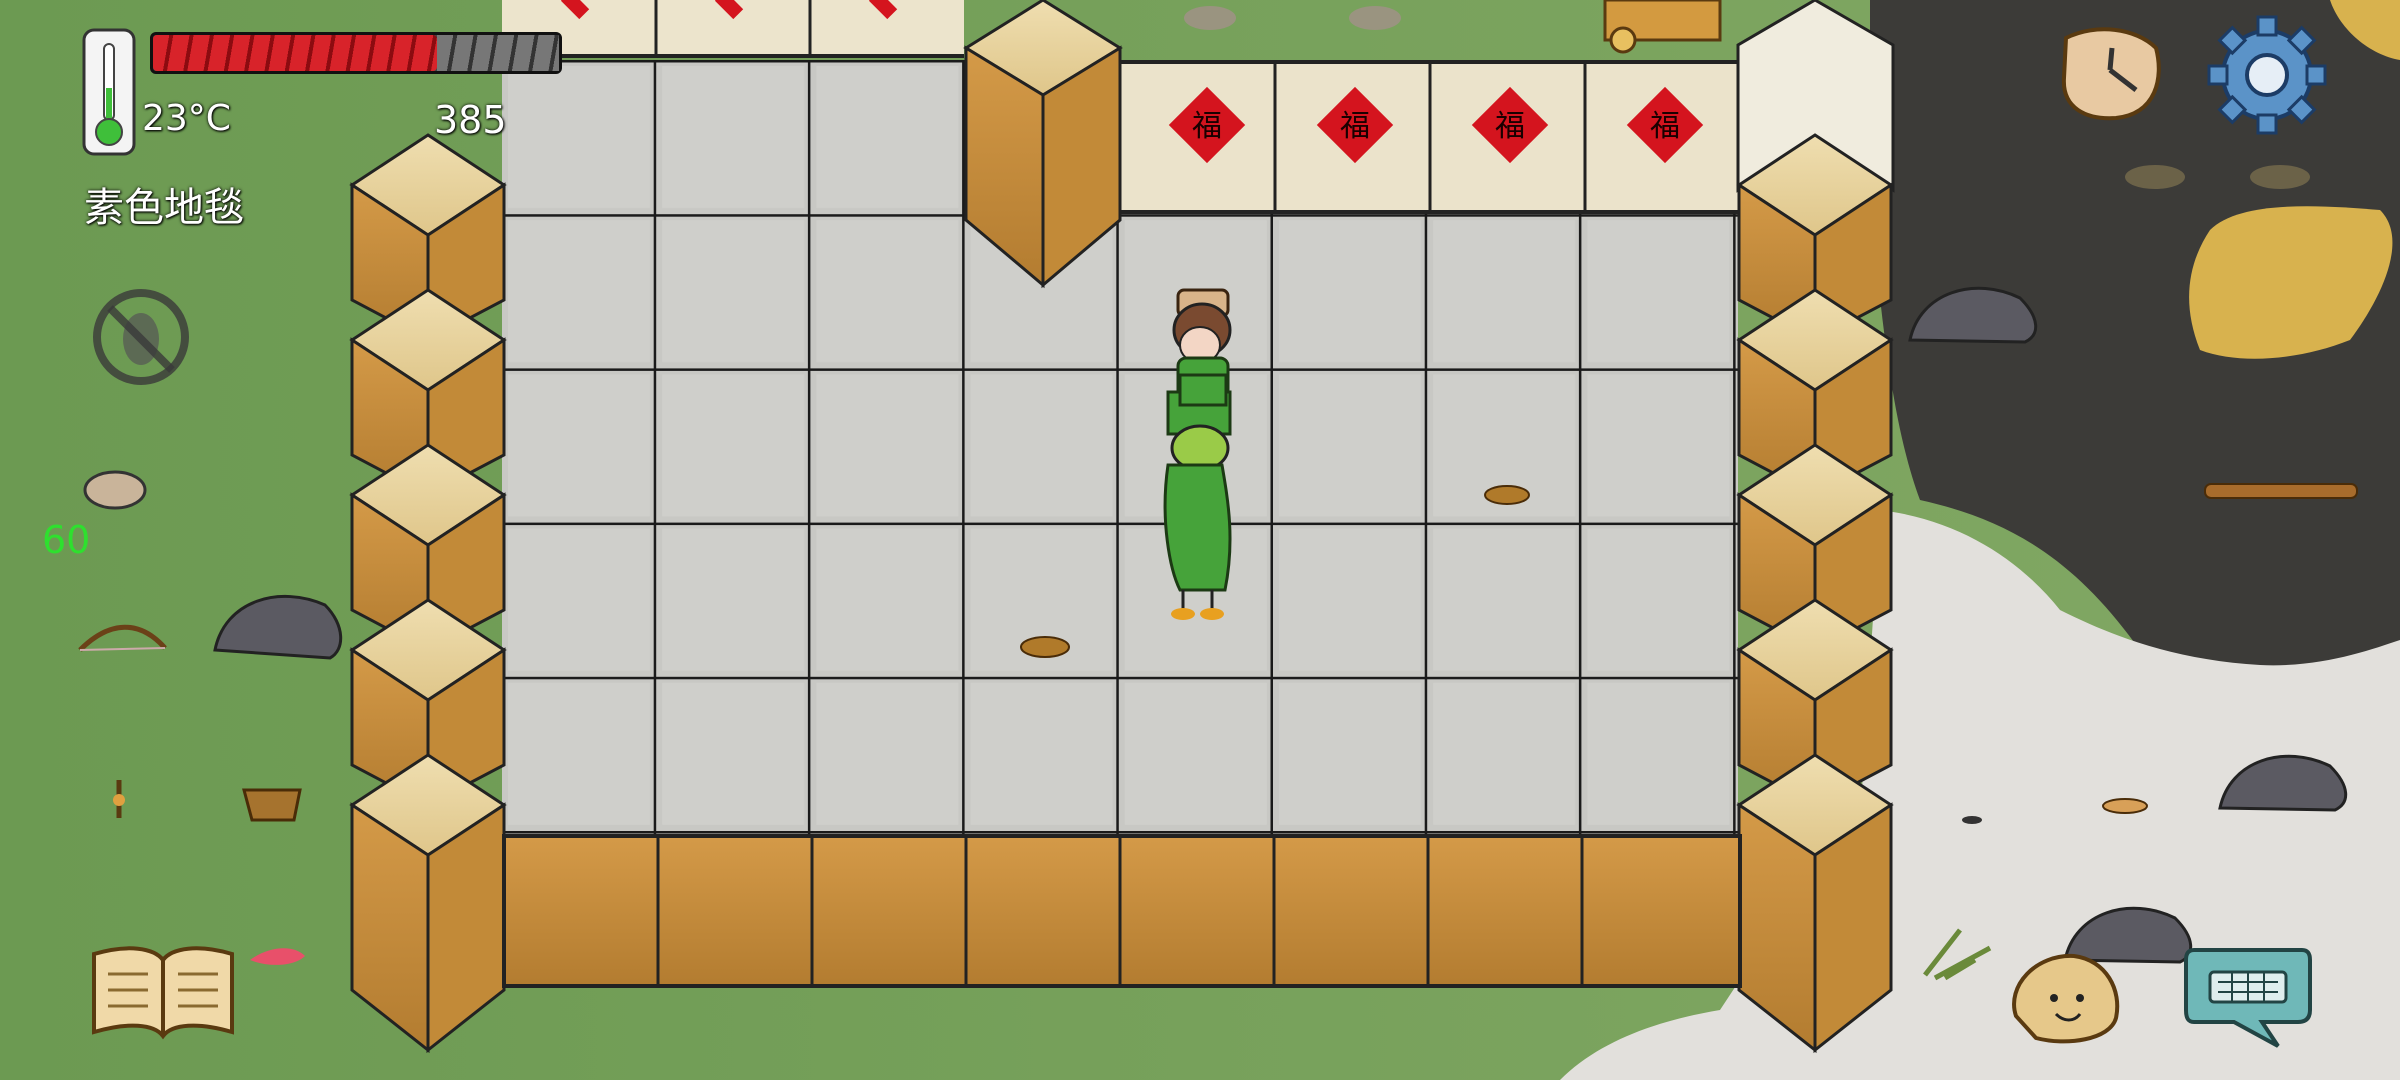 The height and width of the screenshot is (1080, 2400). I want to click on thermometer-icon, so click(109, 92).